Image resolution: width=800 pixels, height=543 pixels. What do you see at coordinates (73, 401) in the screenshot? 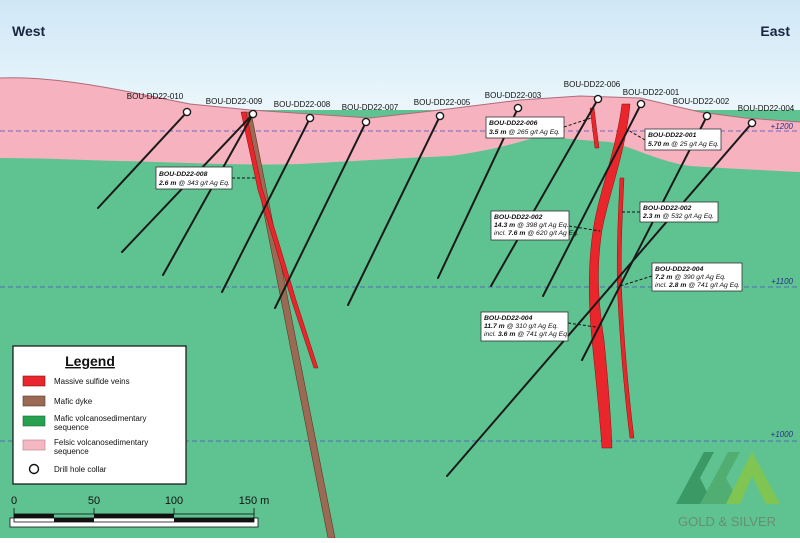
I see `legend-label-dyke: Mafic dyke` at bounding box center [73, 401].